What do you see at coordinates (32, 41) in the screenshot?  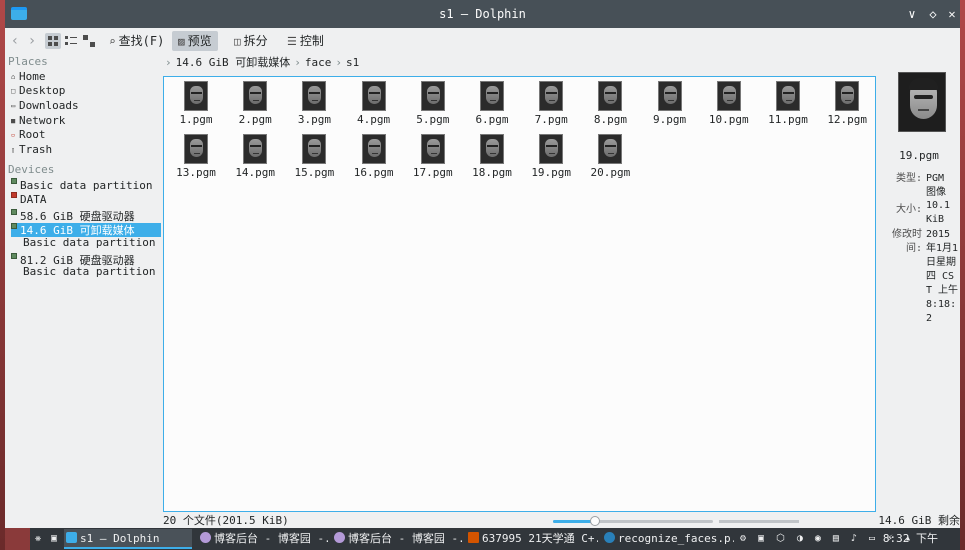 I see `forward-button: ›` at bounding box center [32, 41].